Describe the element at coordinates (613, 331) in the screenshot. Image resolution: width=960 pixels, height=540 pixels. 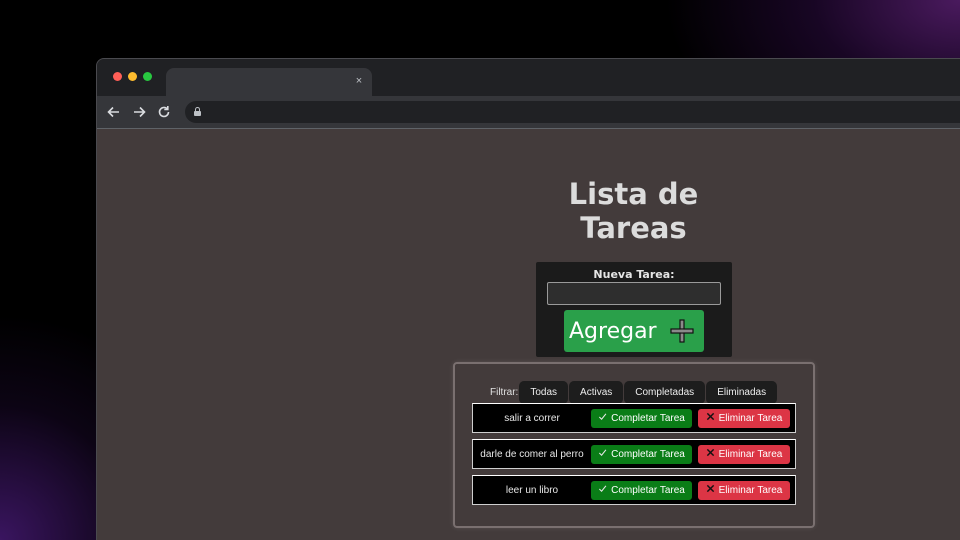
I see `add-task-label: Agregar` at that location.